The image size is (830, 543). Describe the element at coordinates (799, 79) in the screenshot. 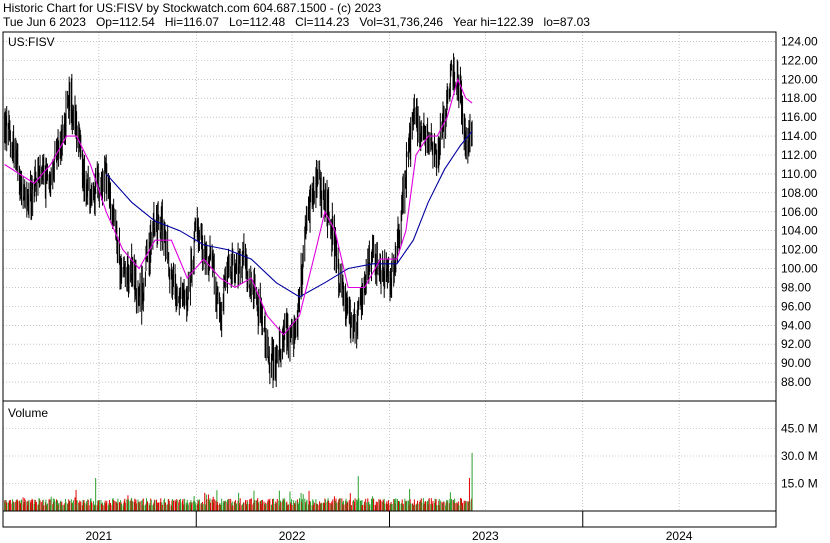

I see `price-tick-label: 120.00` at that location.